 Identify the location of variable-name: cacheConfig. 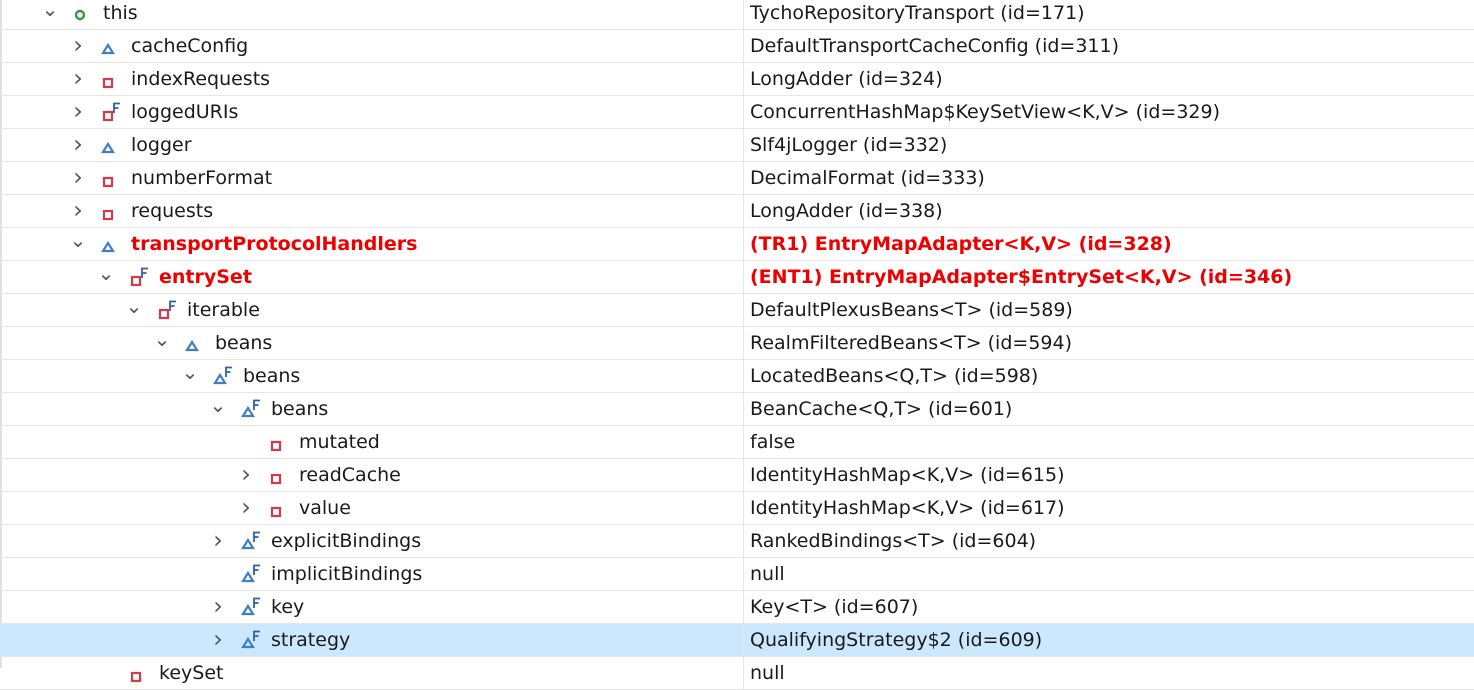
(190, 46).